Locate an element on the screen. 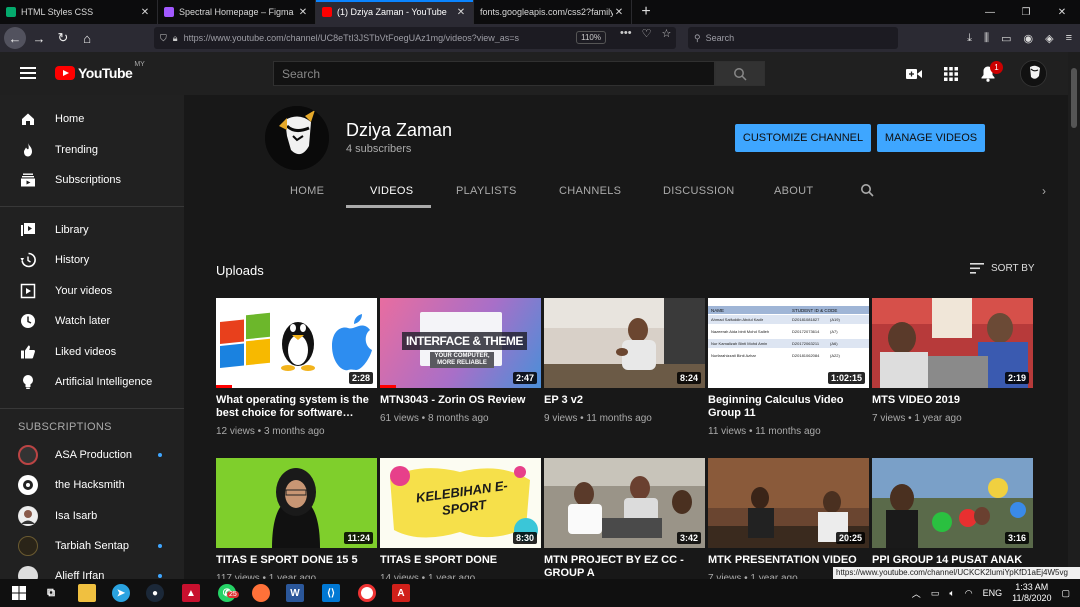  sidebar-item-artificial-intelligence: Artificial Intelligence is located at coordinates (92, 382).